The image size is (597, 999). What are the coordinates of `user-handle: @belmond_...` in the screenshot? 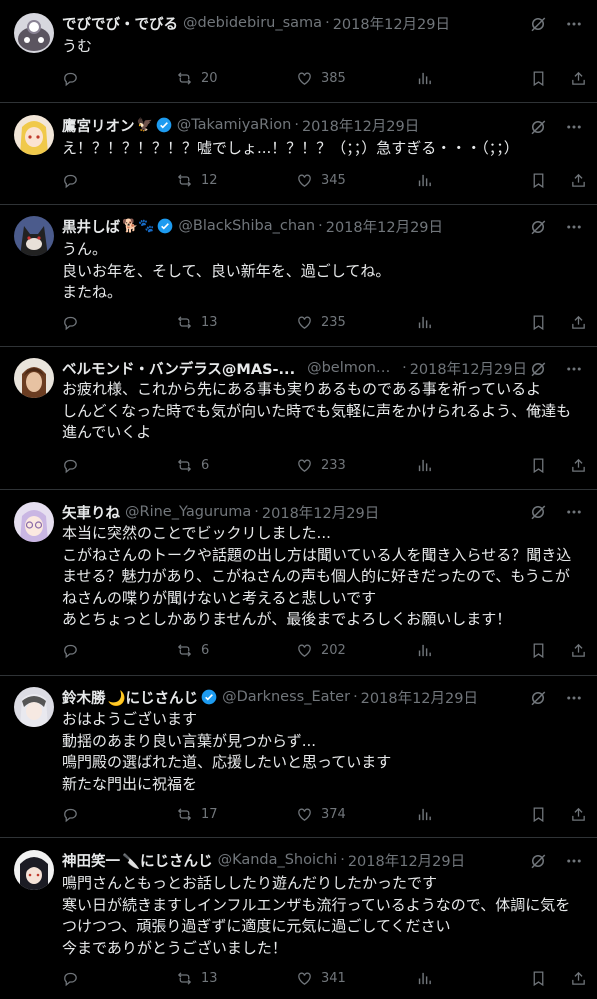 It's located at (353, 368).